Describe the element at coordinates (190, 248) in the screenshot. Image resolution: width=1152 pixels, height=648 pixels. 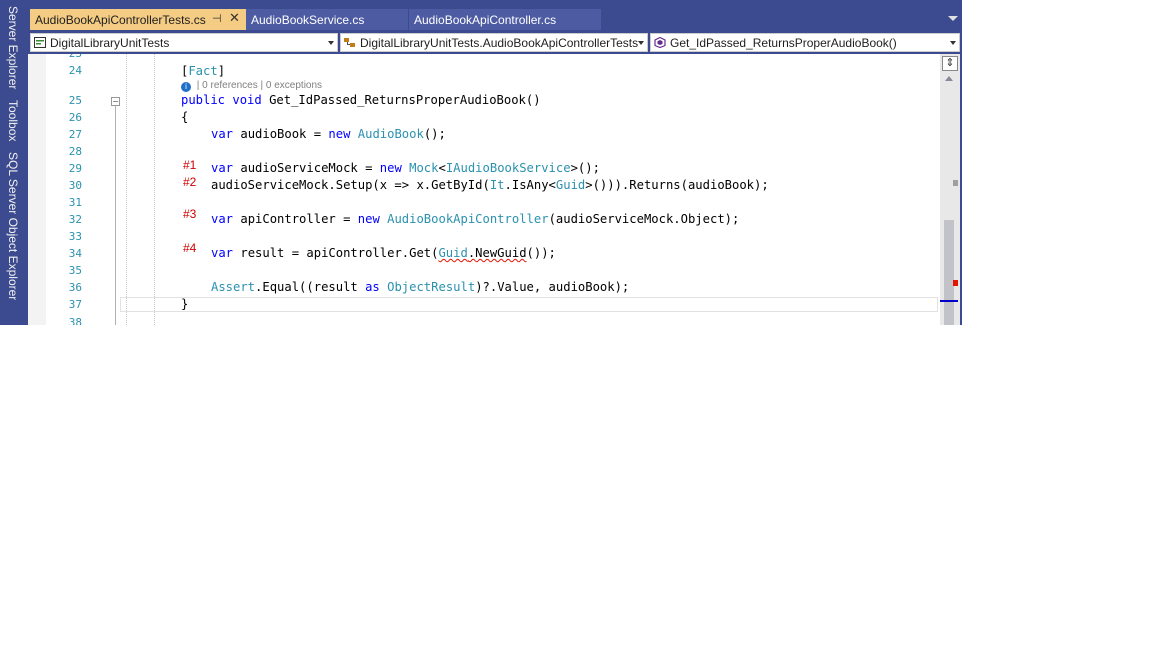
I see `annotation-marker: #4` at that location.